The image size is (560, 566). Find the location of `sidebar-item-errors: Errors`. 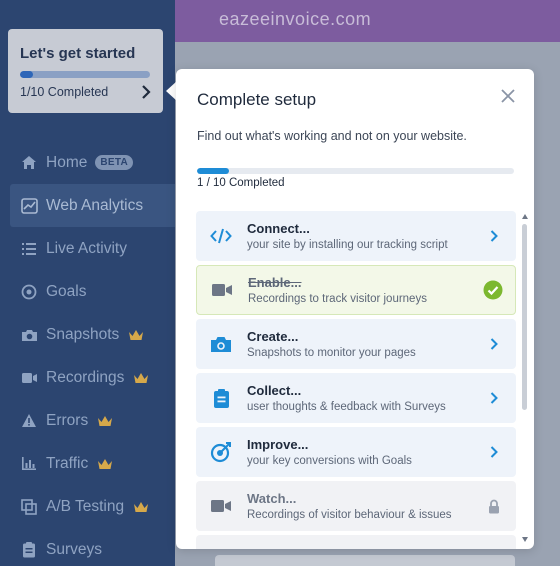

sidebar-item-errors: Errors is located at coordinates (92, 420).